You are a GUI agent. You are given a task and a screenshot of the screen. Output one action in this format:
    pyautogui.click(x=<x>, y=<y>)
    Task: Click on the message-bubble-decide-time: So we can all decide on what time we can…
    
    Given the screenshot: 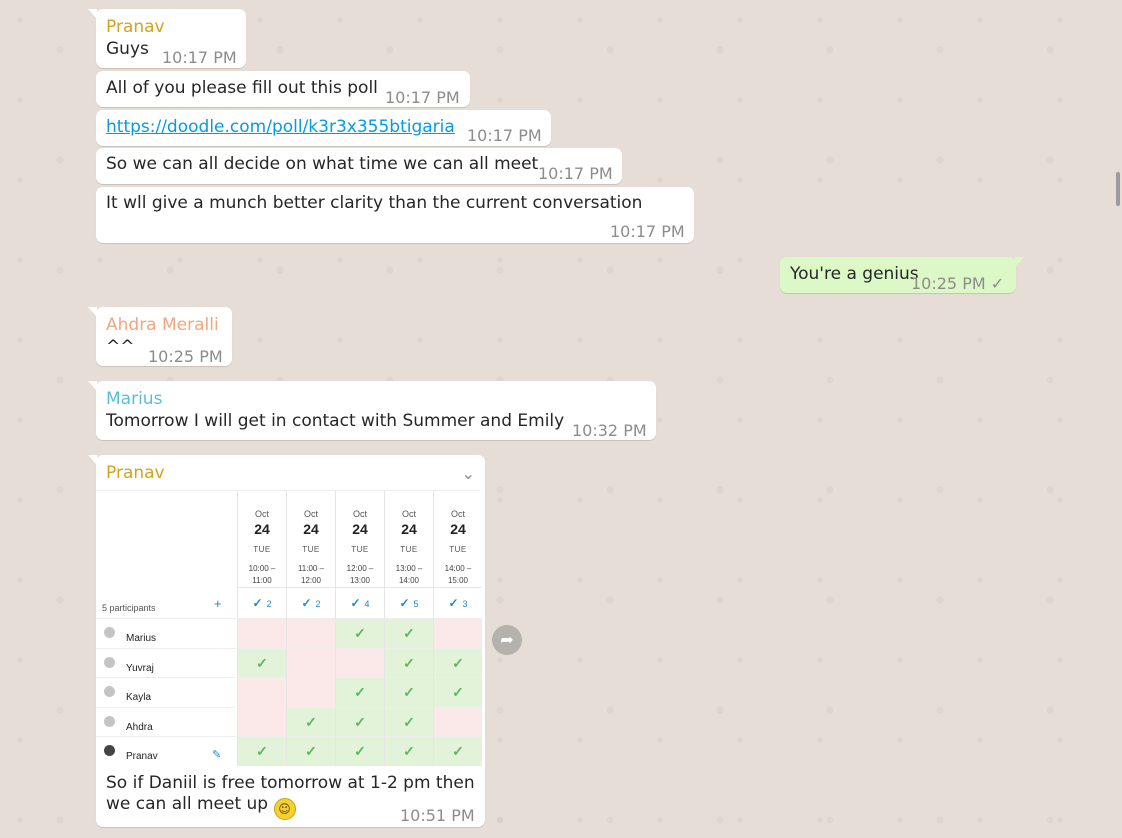 What is the action you would take?
    pyautogui.click(x=359, y=166)
    